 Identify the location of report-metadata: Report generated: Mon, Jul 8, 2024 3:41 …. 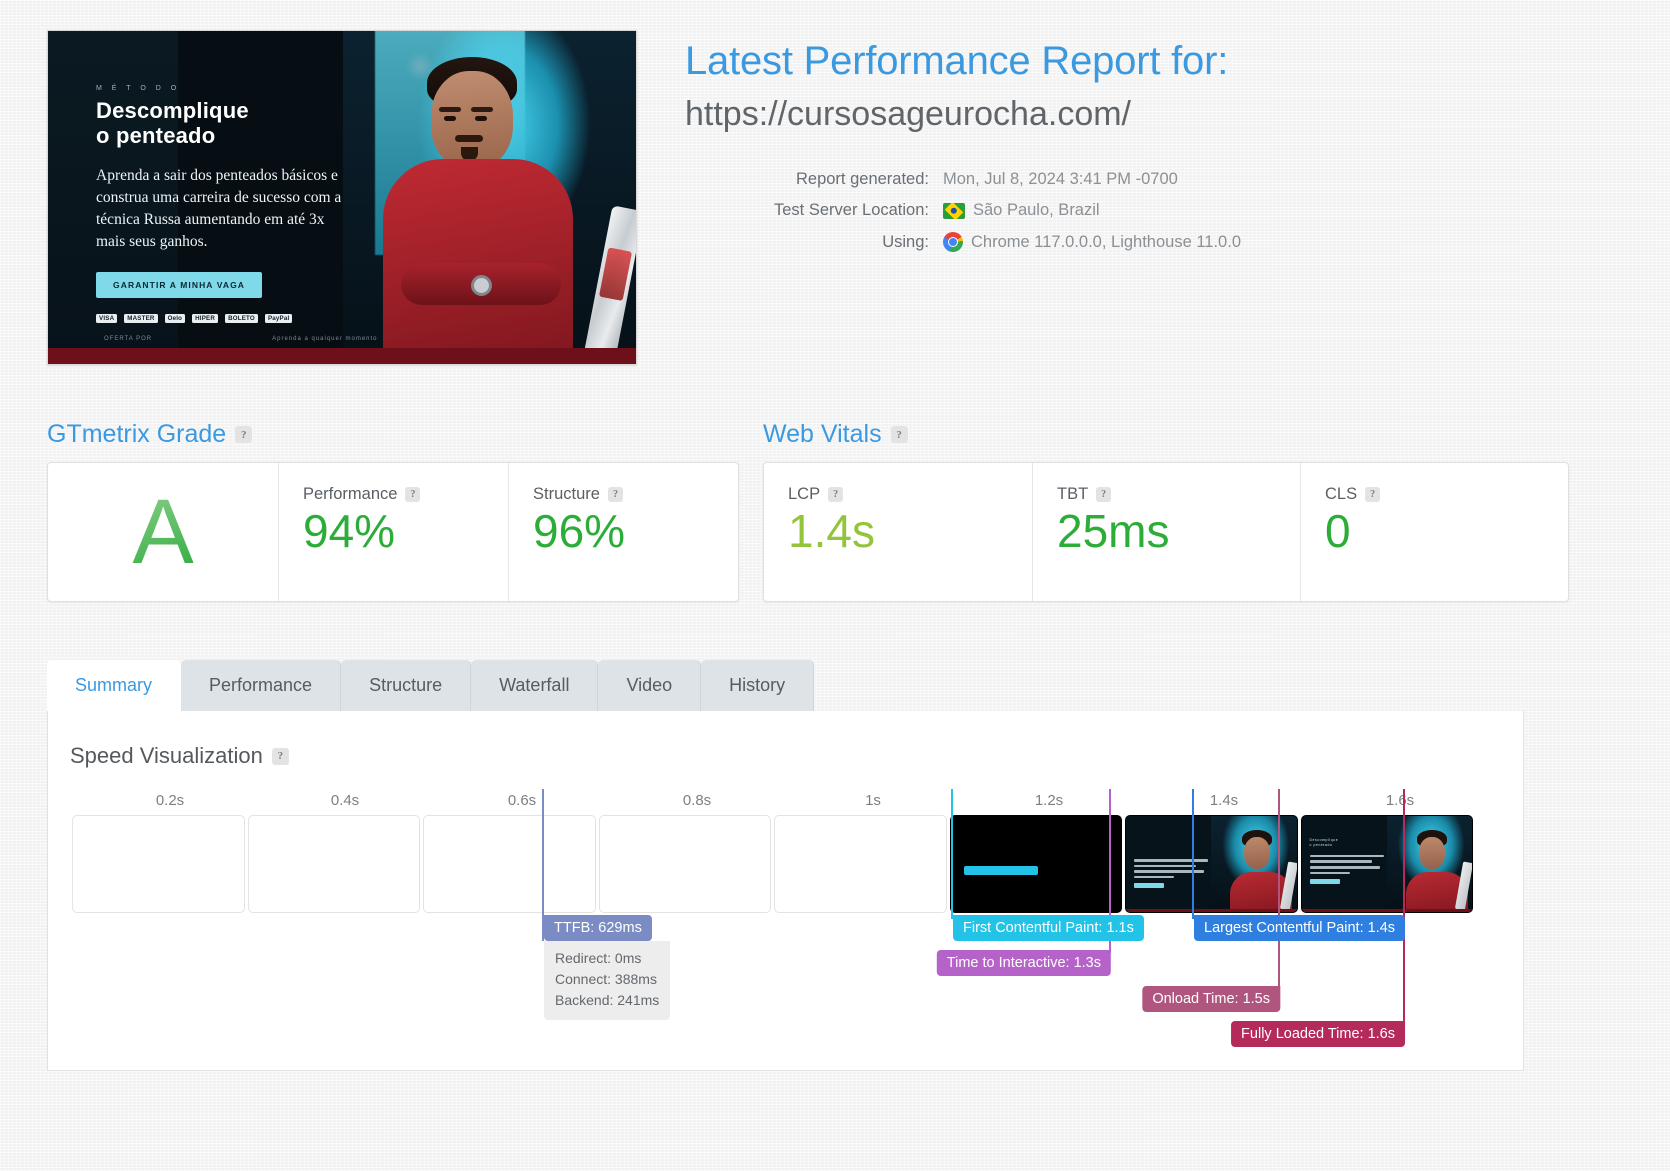
(963, 211).